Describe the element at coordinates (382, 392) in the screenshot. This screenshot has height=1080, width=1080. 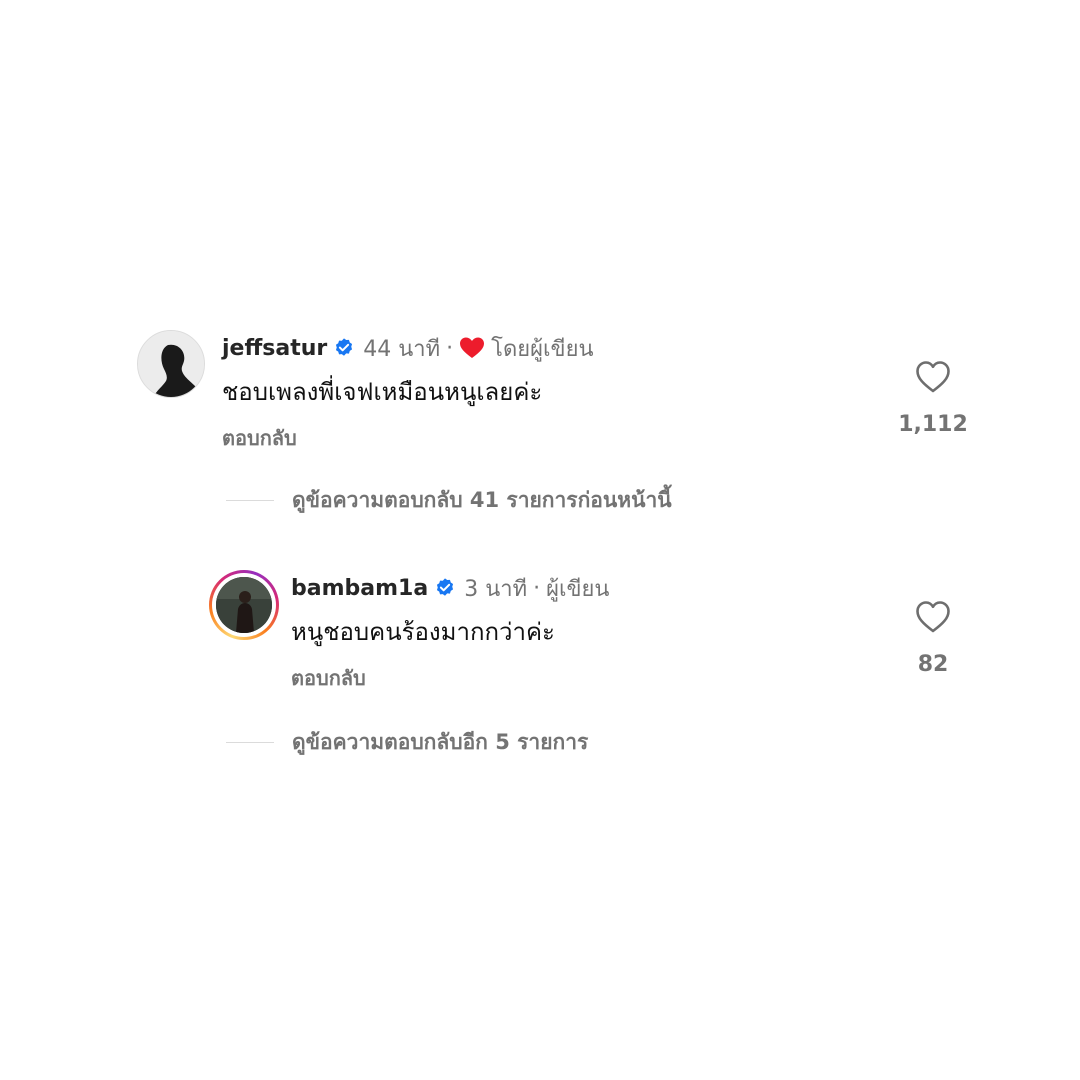
I see `comment-text: ชอบเพลงพี่เจฟเหมือนหนูเลยค่ะ` at that location.